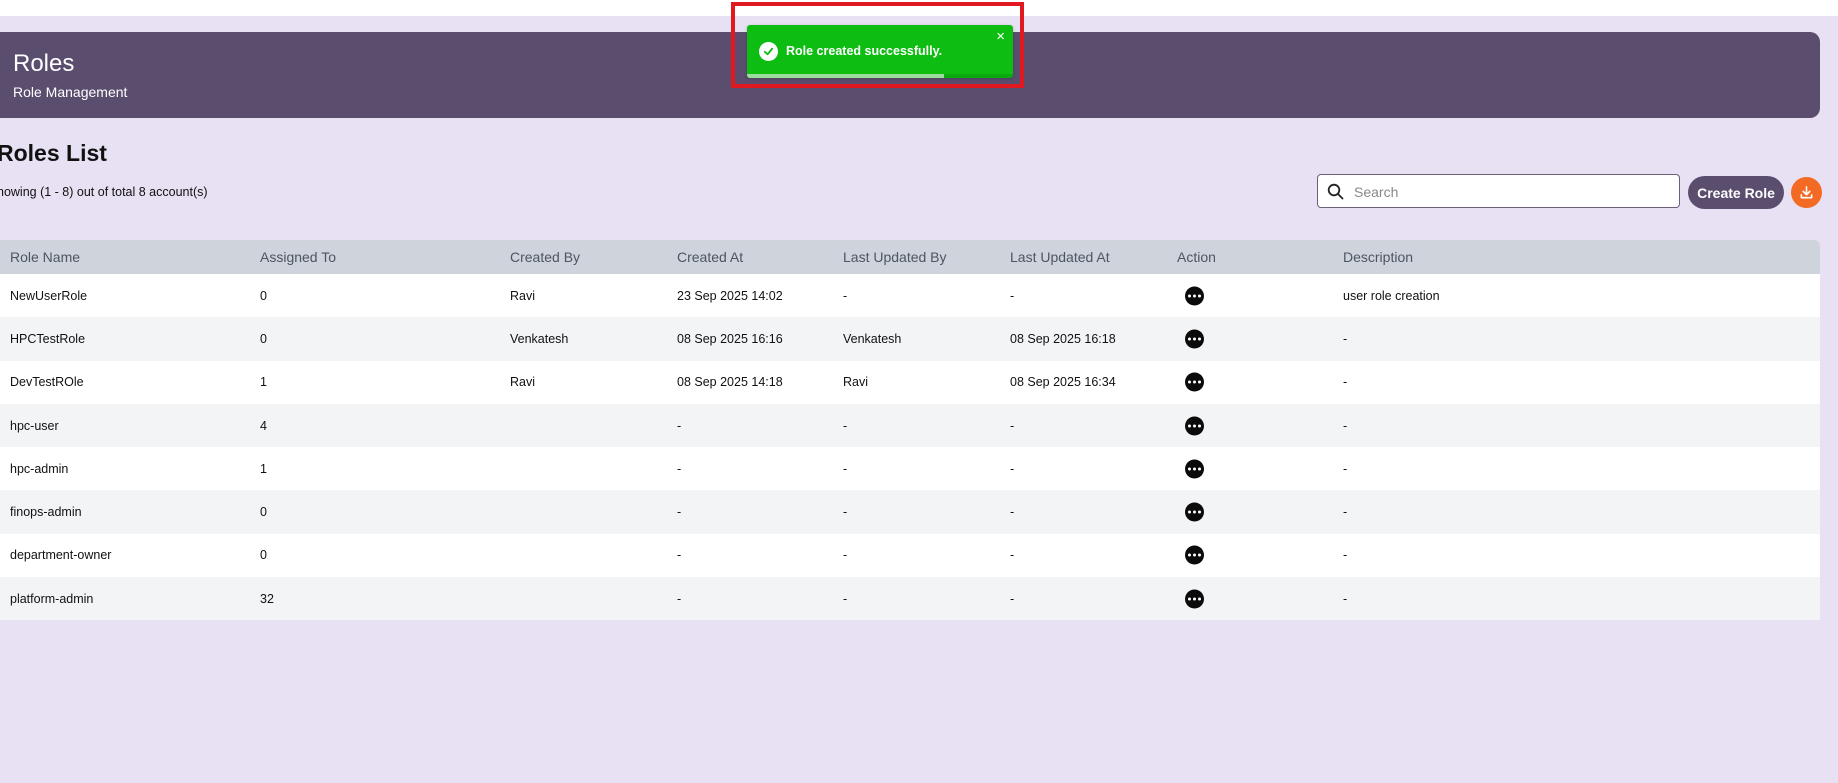 This screenshot has width=1838, height=783. Describe the element at coordinates (47, 382) in the screenshot. I see `role-name-cell: DevTestROle` at that location.